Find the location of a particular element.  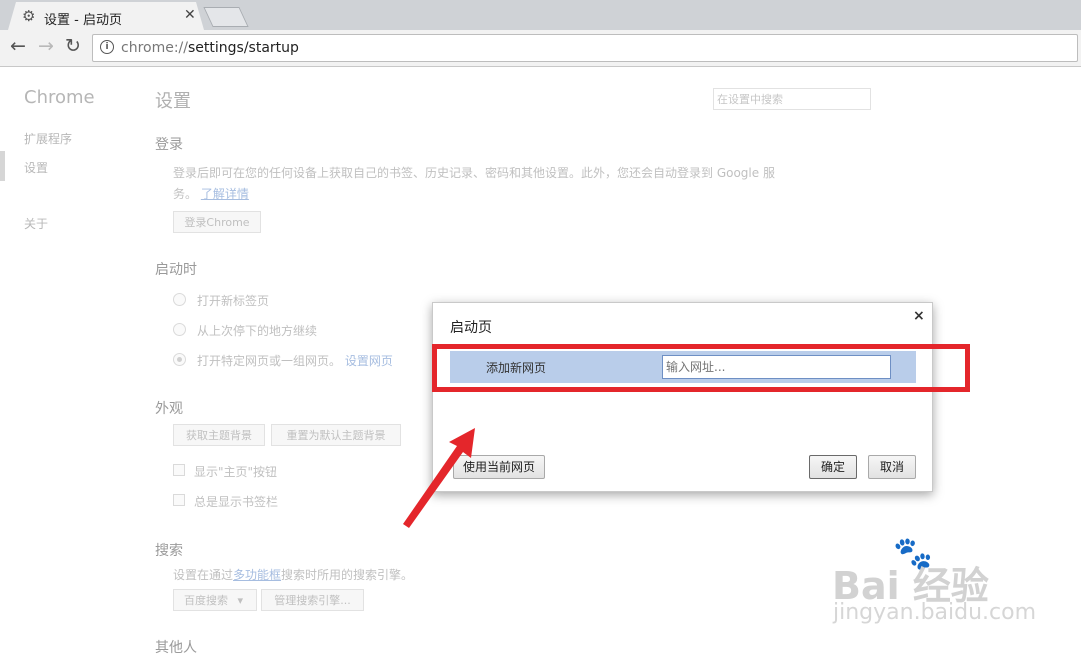

page-title: 设置 is located at coordinates (173, 101).